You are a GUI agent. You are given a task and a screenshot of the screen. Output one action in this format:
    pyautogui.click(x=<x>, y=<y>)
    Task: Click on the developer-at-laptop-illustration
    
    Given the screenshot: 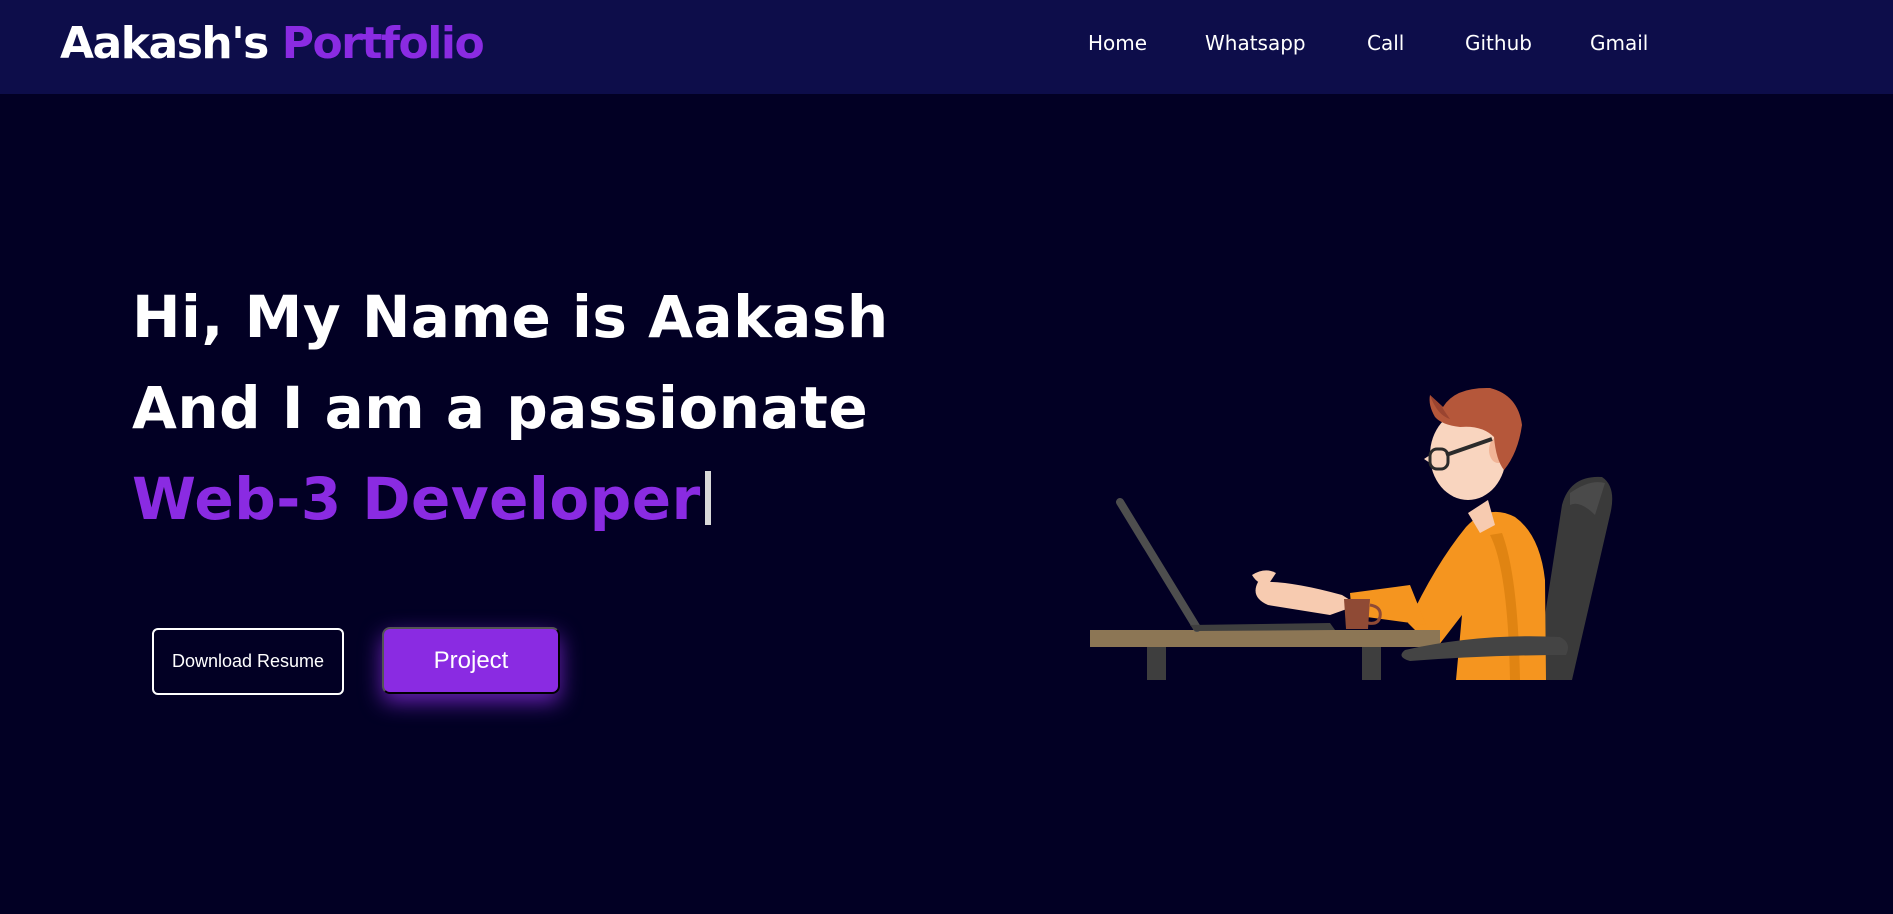 What is the action you would take?
    pyautogui.click(x=1351, y=533)
    